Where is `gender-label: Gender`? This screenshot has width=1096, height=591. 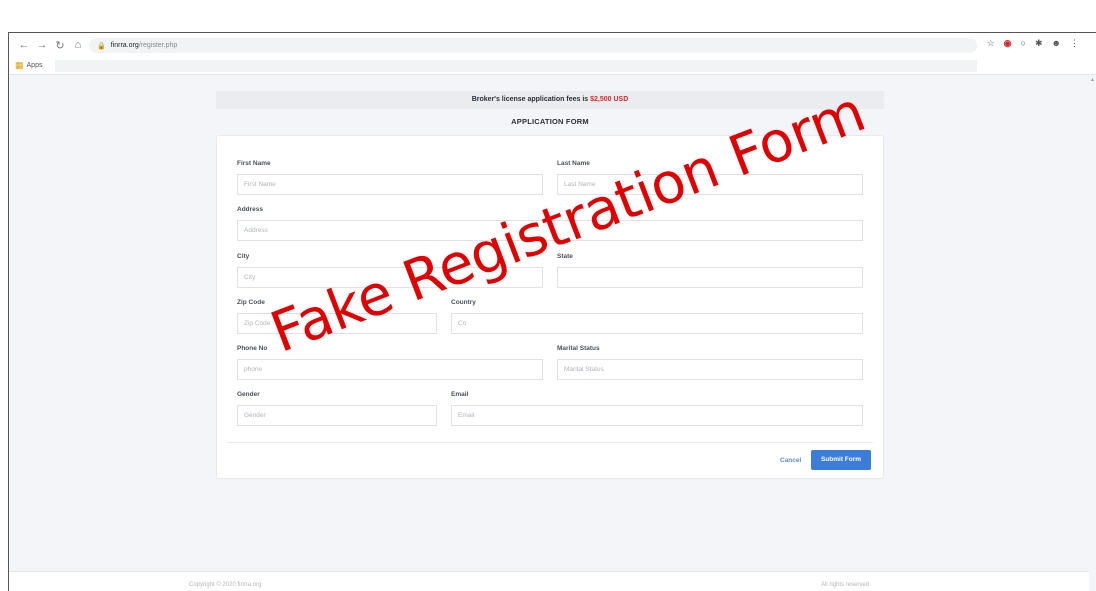 gender-label: Gender is located at coordinates (248, 394).